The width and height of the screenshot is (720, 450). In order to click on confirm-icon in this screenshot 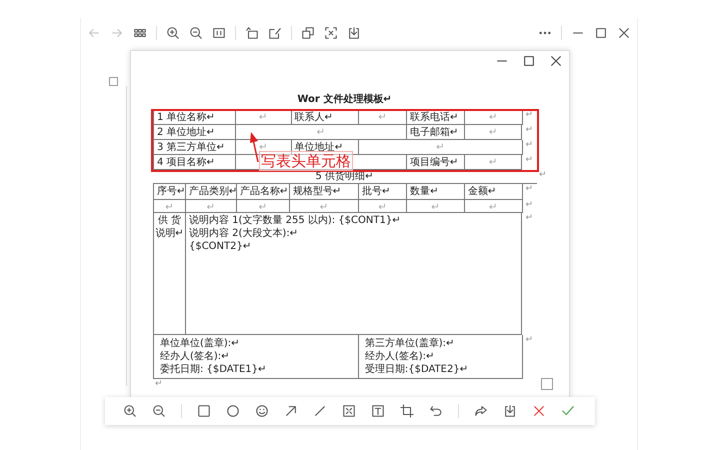, I will do `click(568, 411)`.